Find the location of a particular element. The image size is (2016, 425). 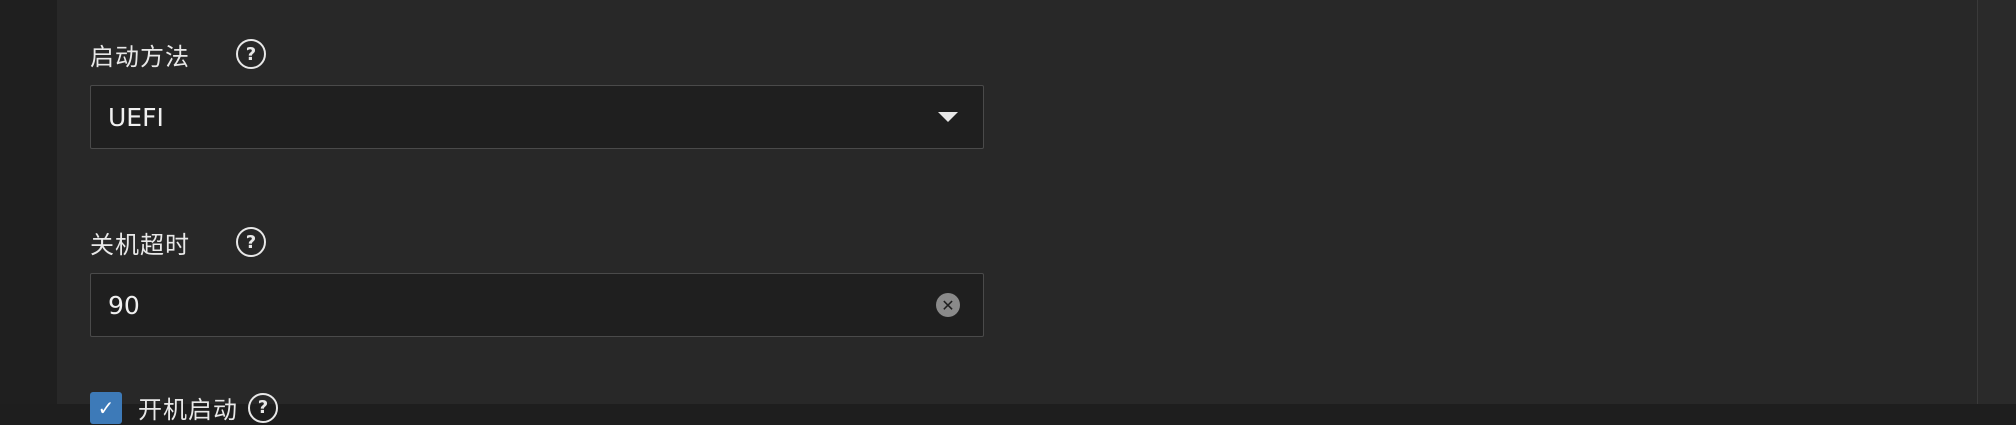

autostart-row: ✓ 开机启动 ? is located at coordinates (184, 407).